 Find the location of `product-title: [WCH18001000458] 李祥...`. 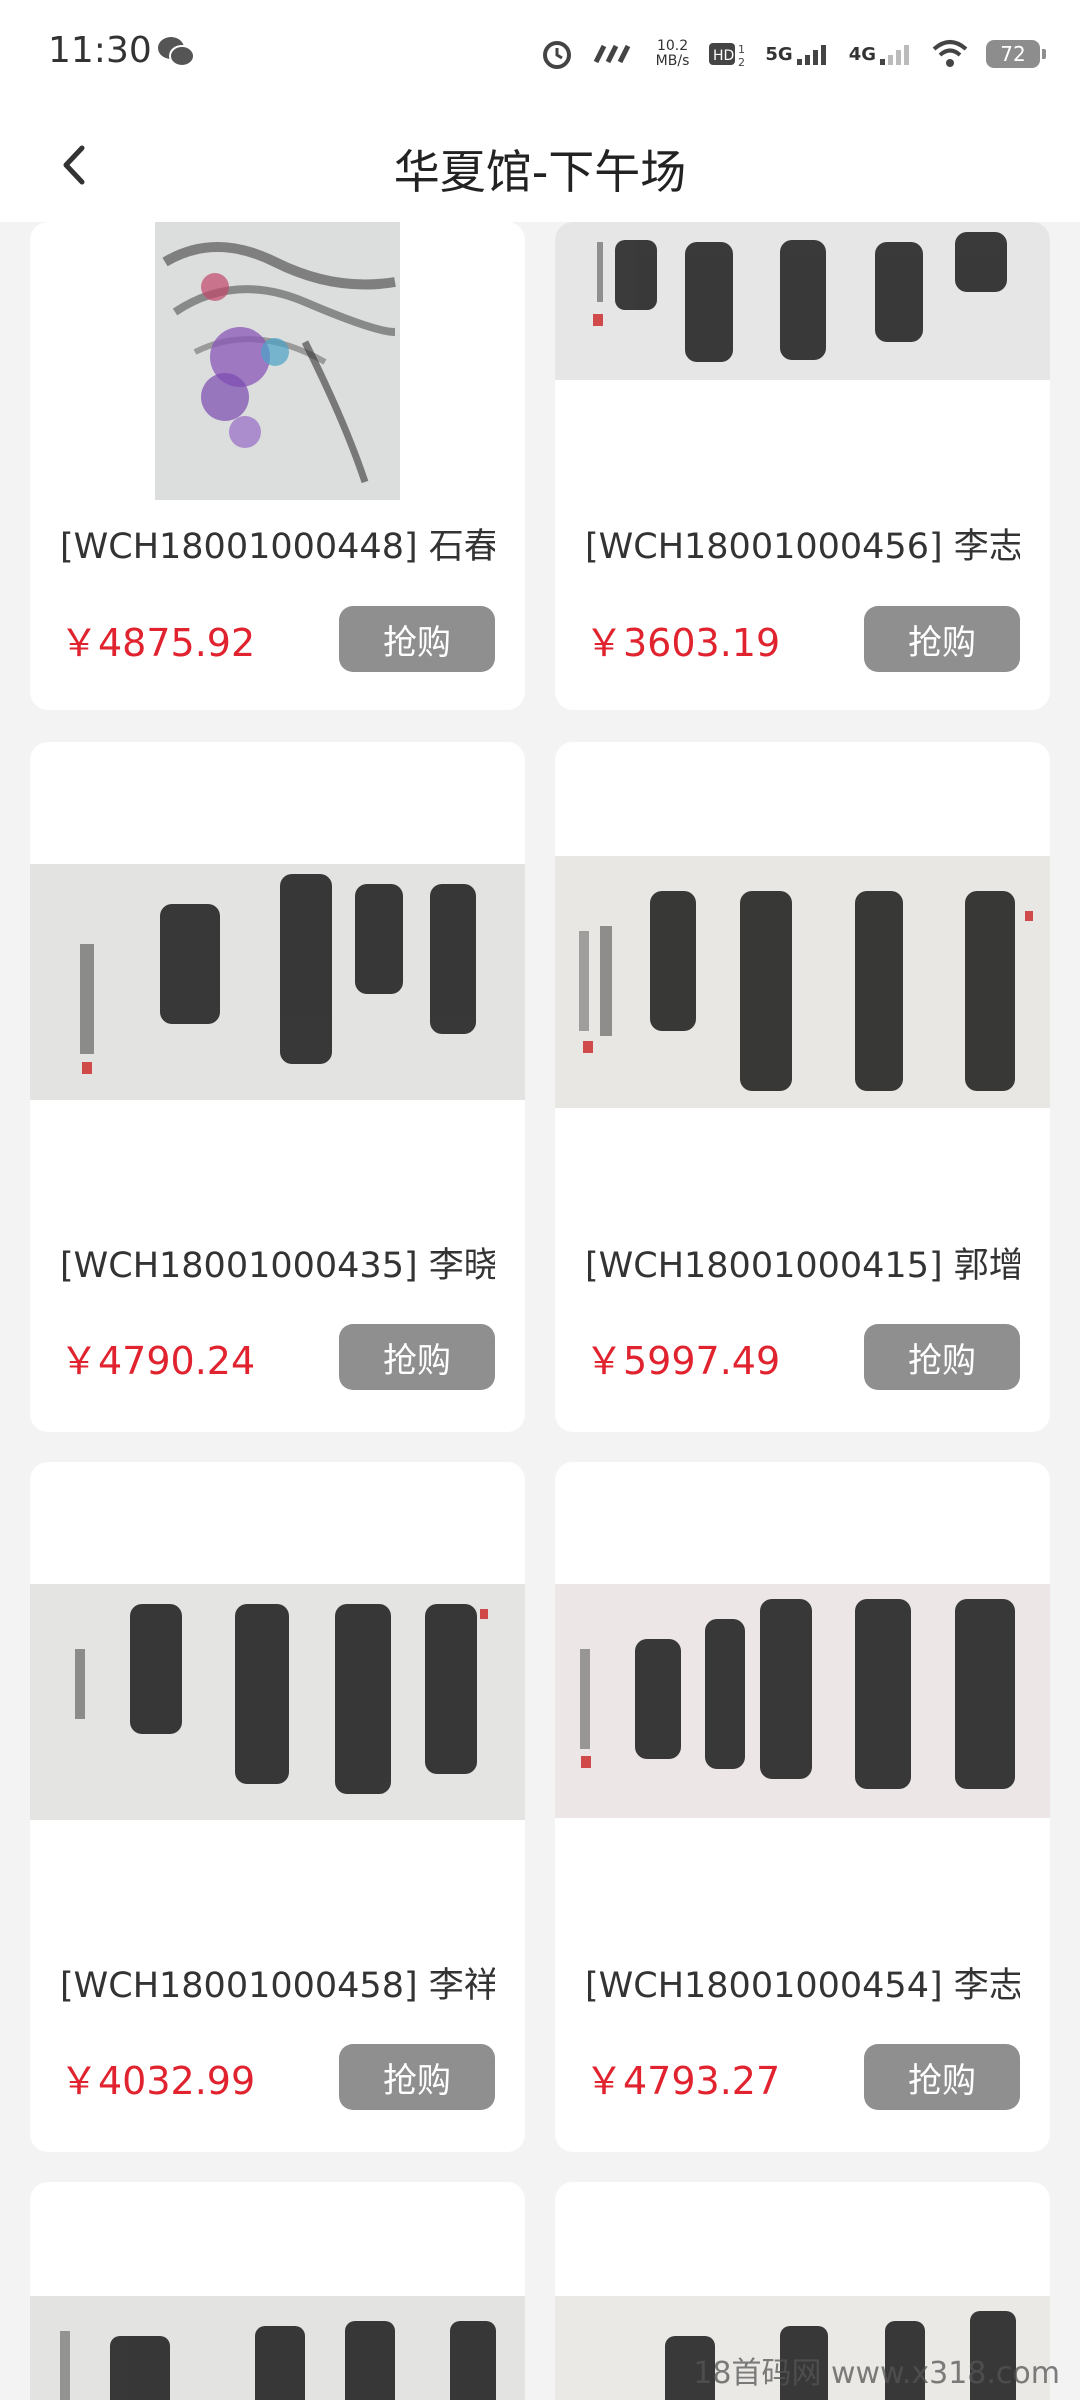

product-title: [WCH18001000458] 李祥... is located at coordinates (277, 1986).